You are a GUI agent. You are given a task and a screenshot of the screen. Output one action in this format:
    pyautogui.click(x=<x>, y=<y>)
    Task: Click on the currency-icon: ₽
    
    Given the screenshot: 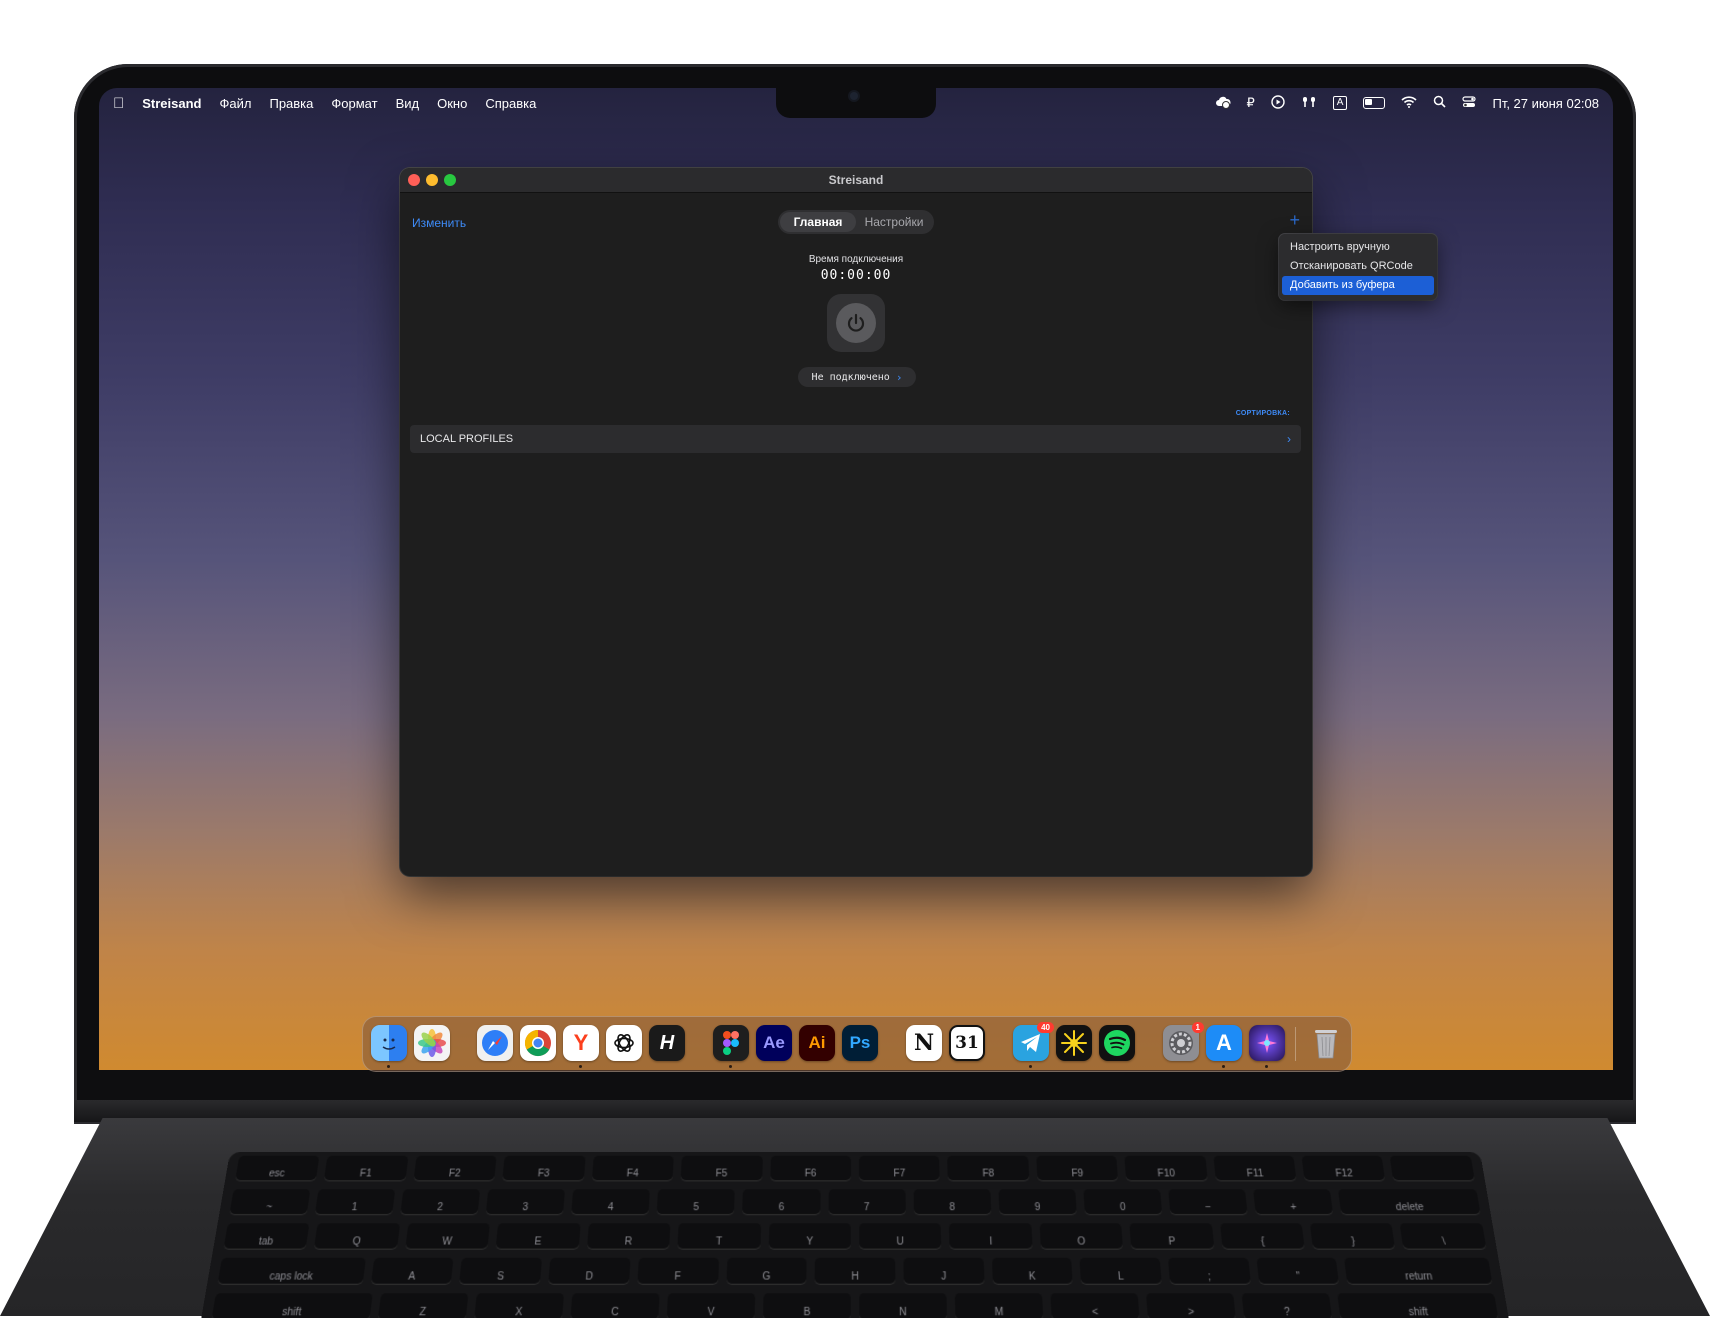 What is the action you would take?
    pyautogui.click(x=1251, y=103)
    